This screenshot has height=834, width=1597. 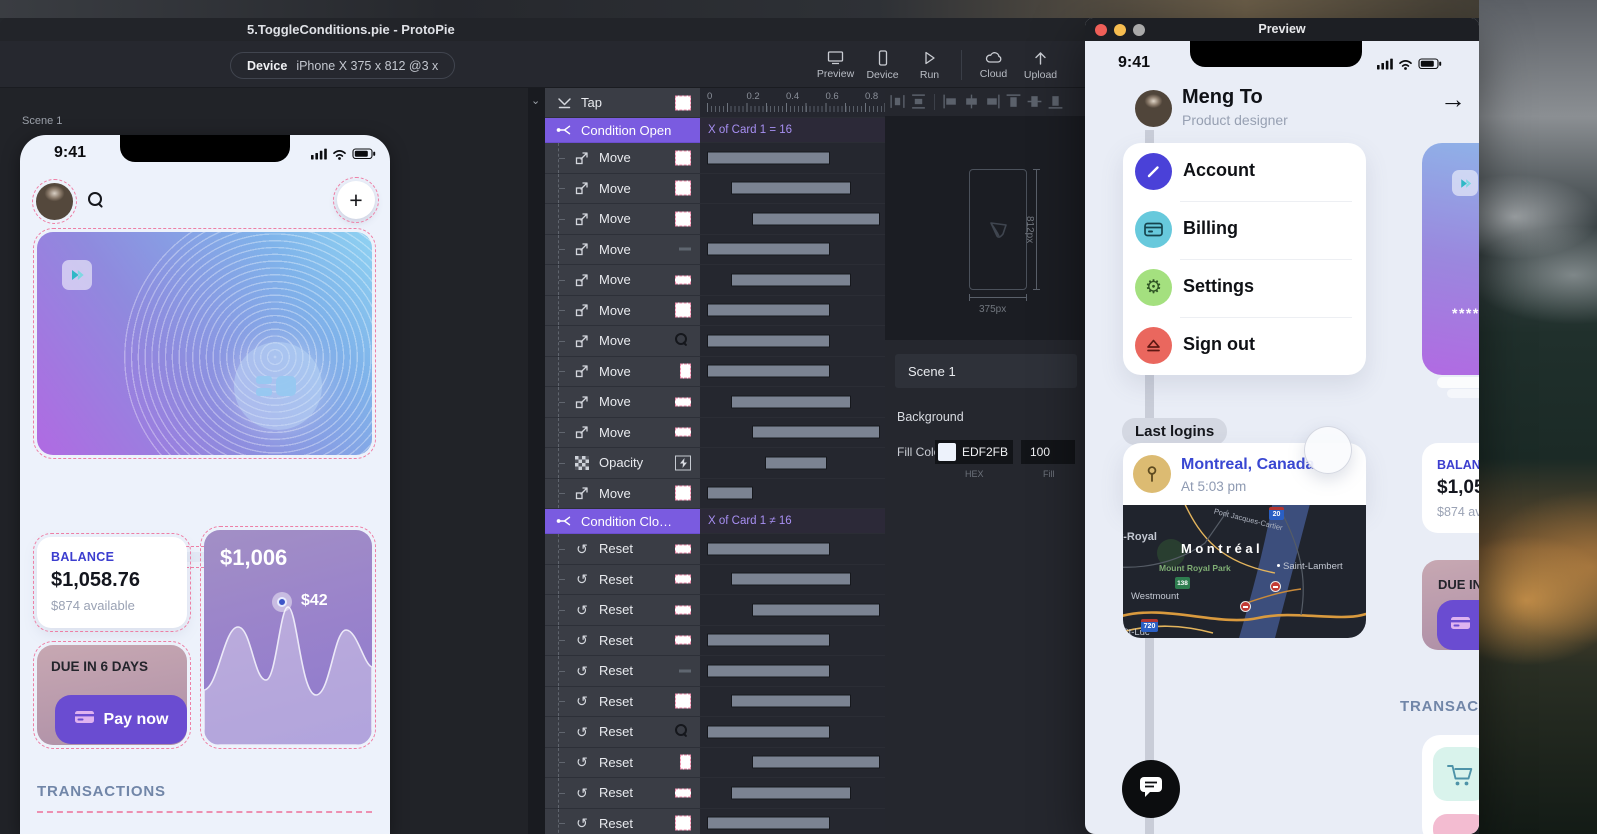 What do you see at coordinates (42, 121) in the screenshot?
I see `scene-canvas-label: Scene 1` at bounding box center [42, 121].